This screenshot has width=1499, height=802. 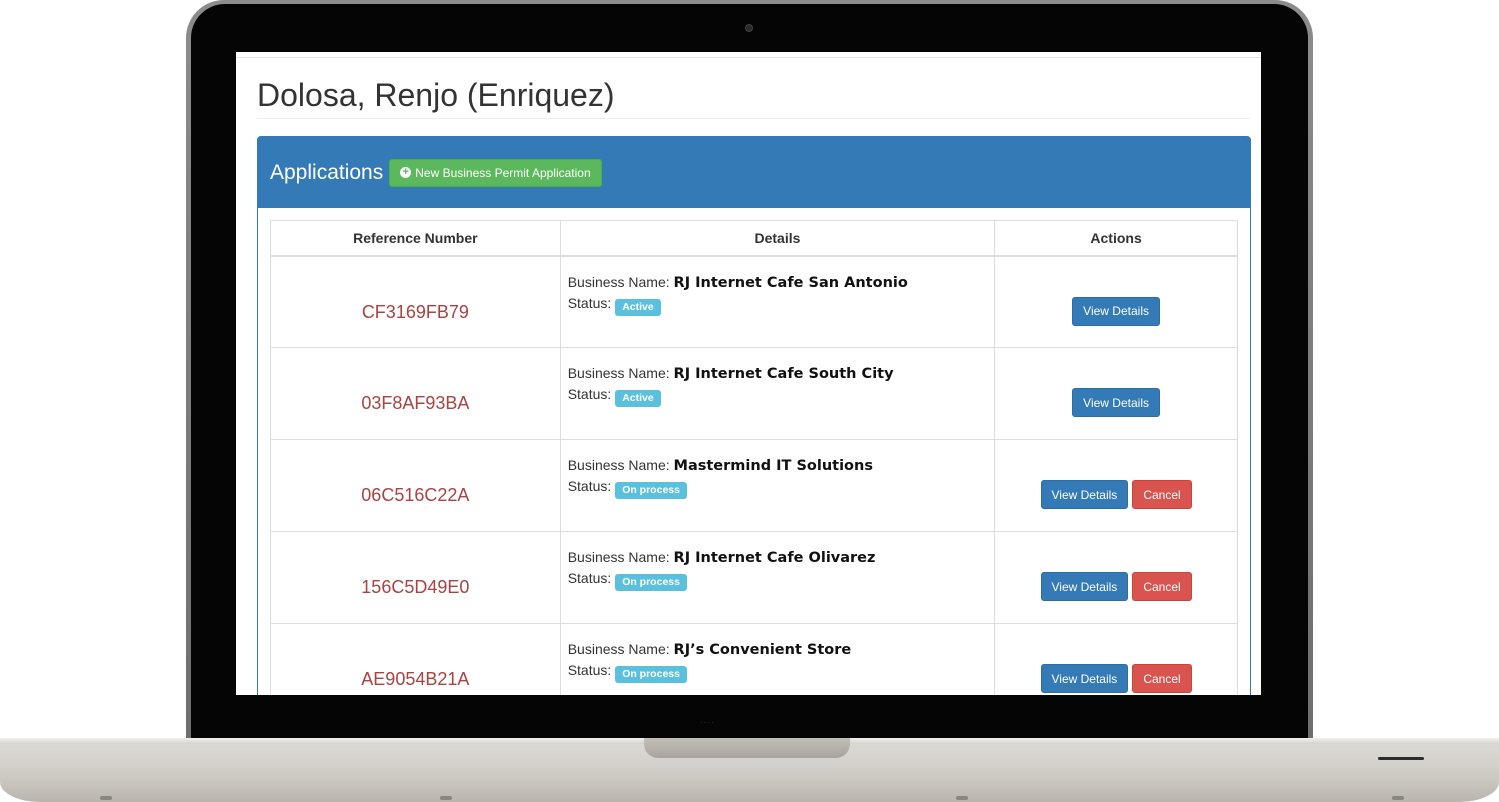 I want to click on page-header: Dolosa, Renjo (Enriquez), so click(x=753, y=97).